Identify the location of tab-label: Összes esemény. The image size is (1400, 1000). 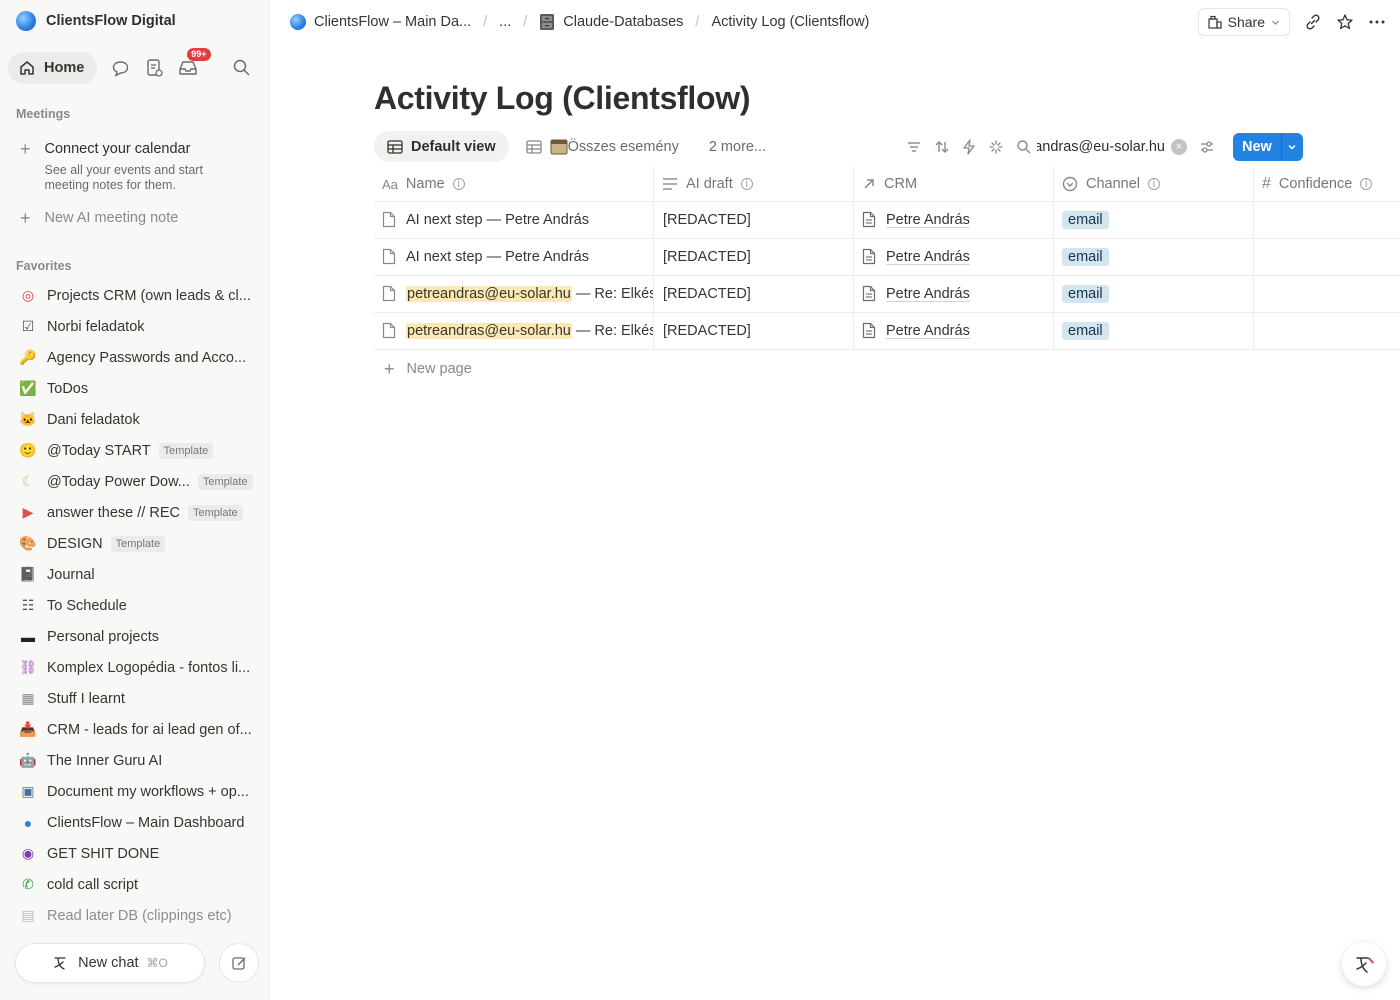
(623, 146).